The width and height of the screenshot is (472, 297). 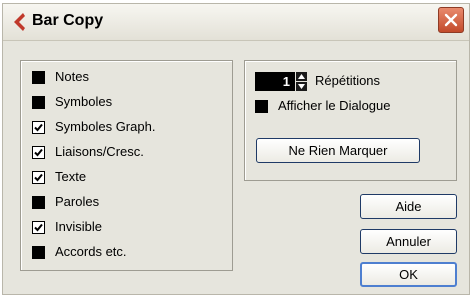 I want to click on close-button, so click(x=451, y=20).